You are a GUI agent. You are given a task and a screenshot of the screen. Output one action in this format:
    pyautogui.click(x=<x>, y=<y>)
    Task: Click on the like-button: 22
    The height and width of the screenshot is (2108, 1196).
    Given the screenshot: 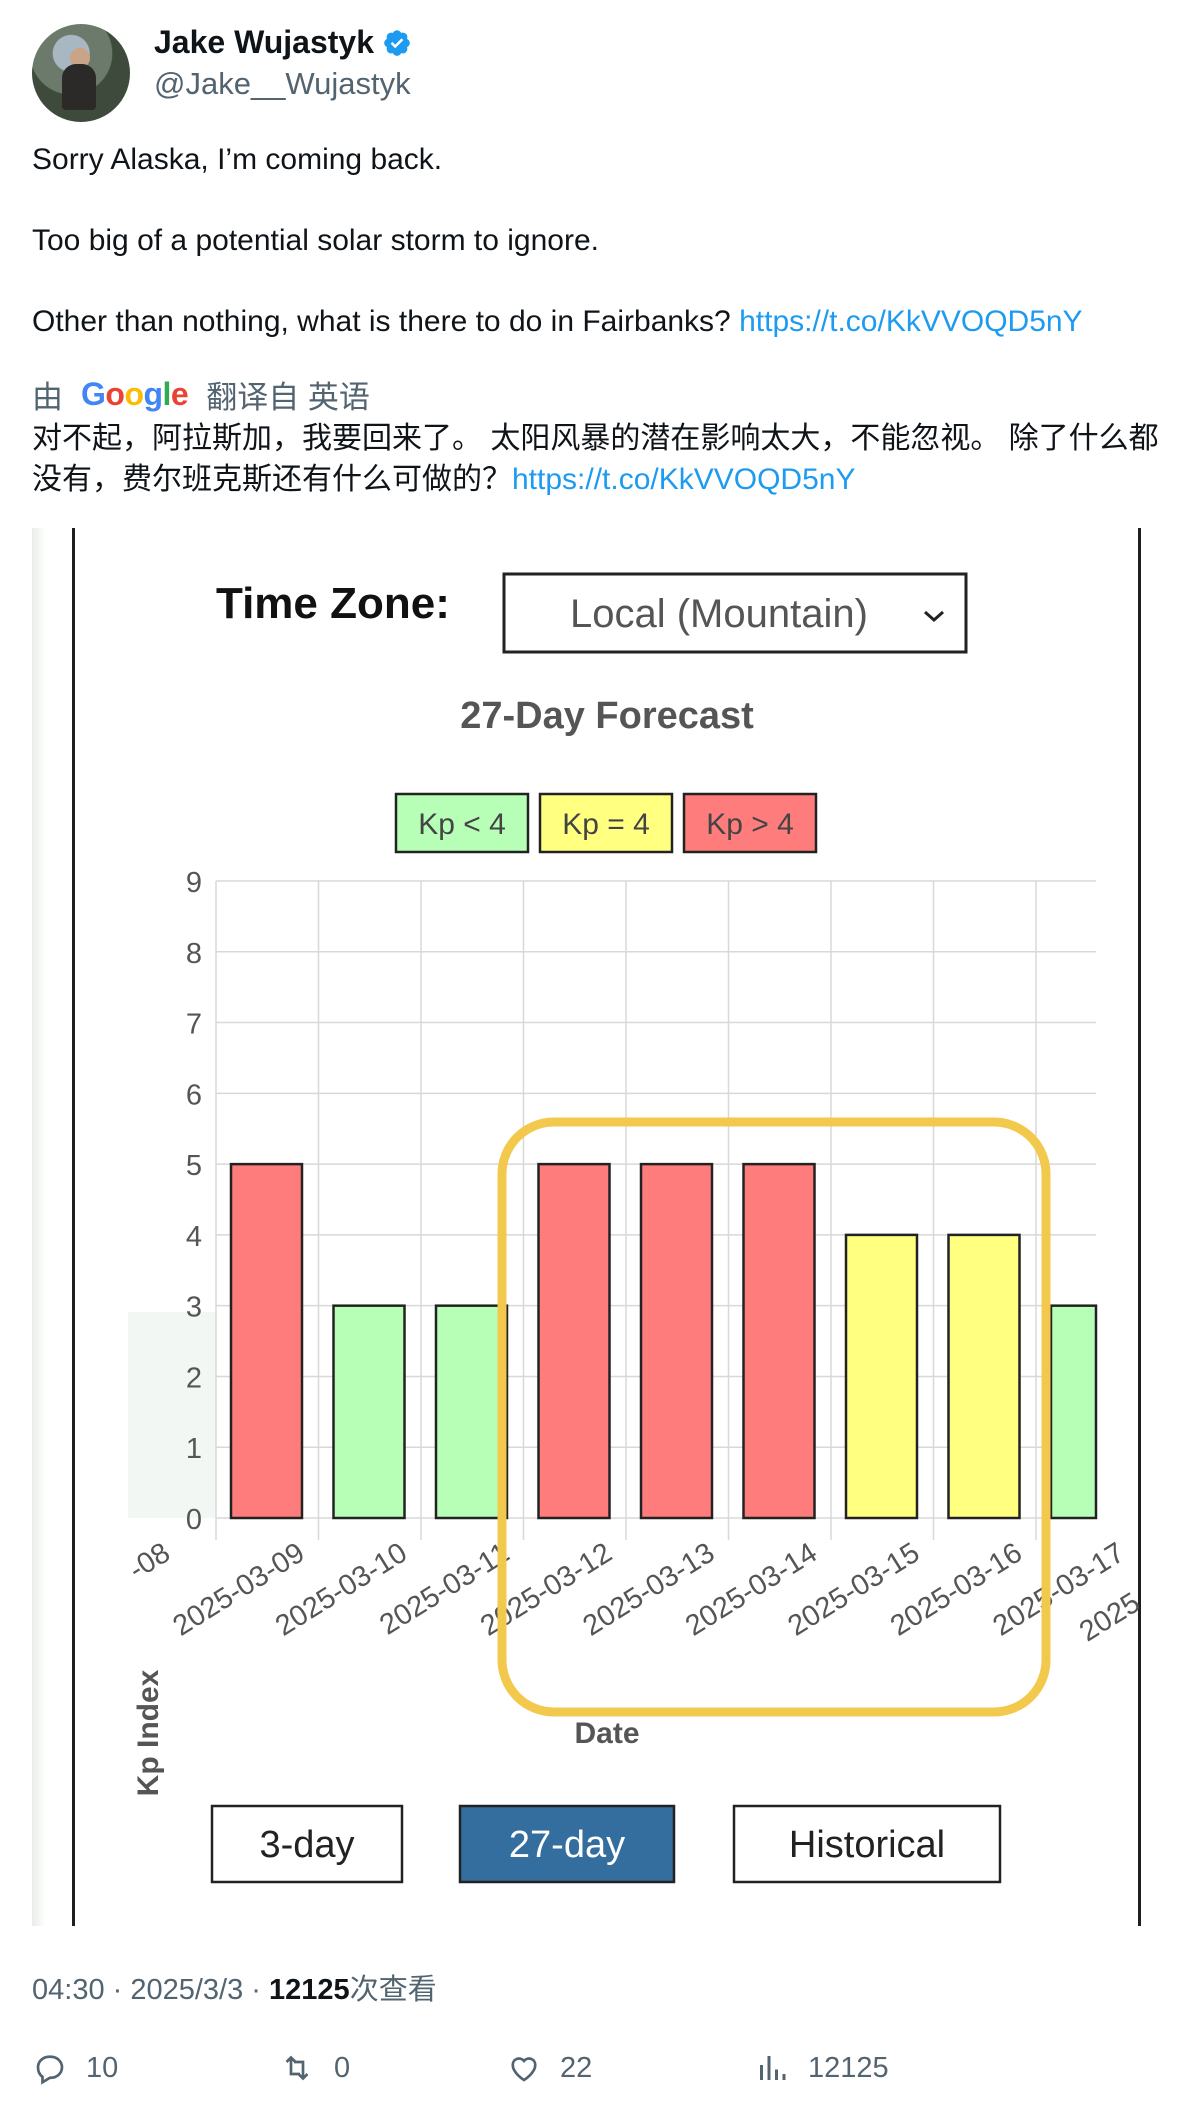 What is the action you would take?
    pyautogui.click(x=549, y=2068)
    